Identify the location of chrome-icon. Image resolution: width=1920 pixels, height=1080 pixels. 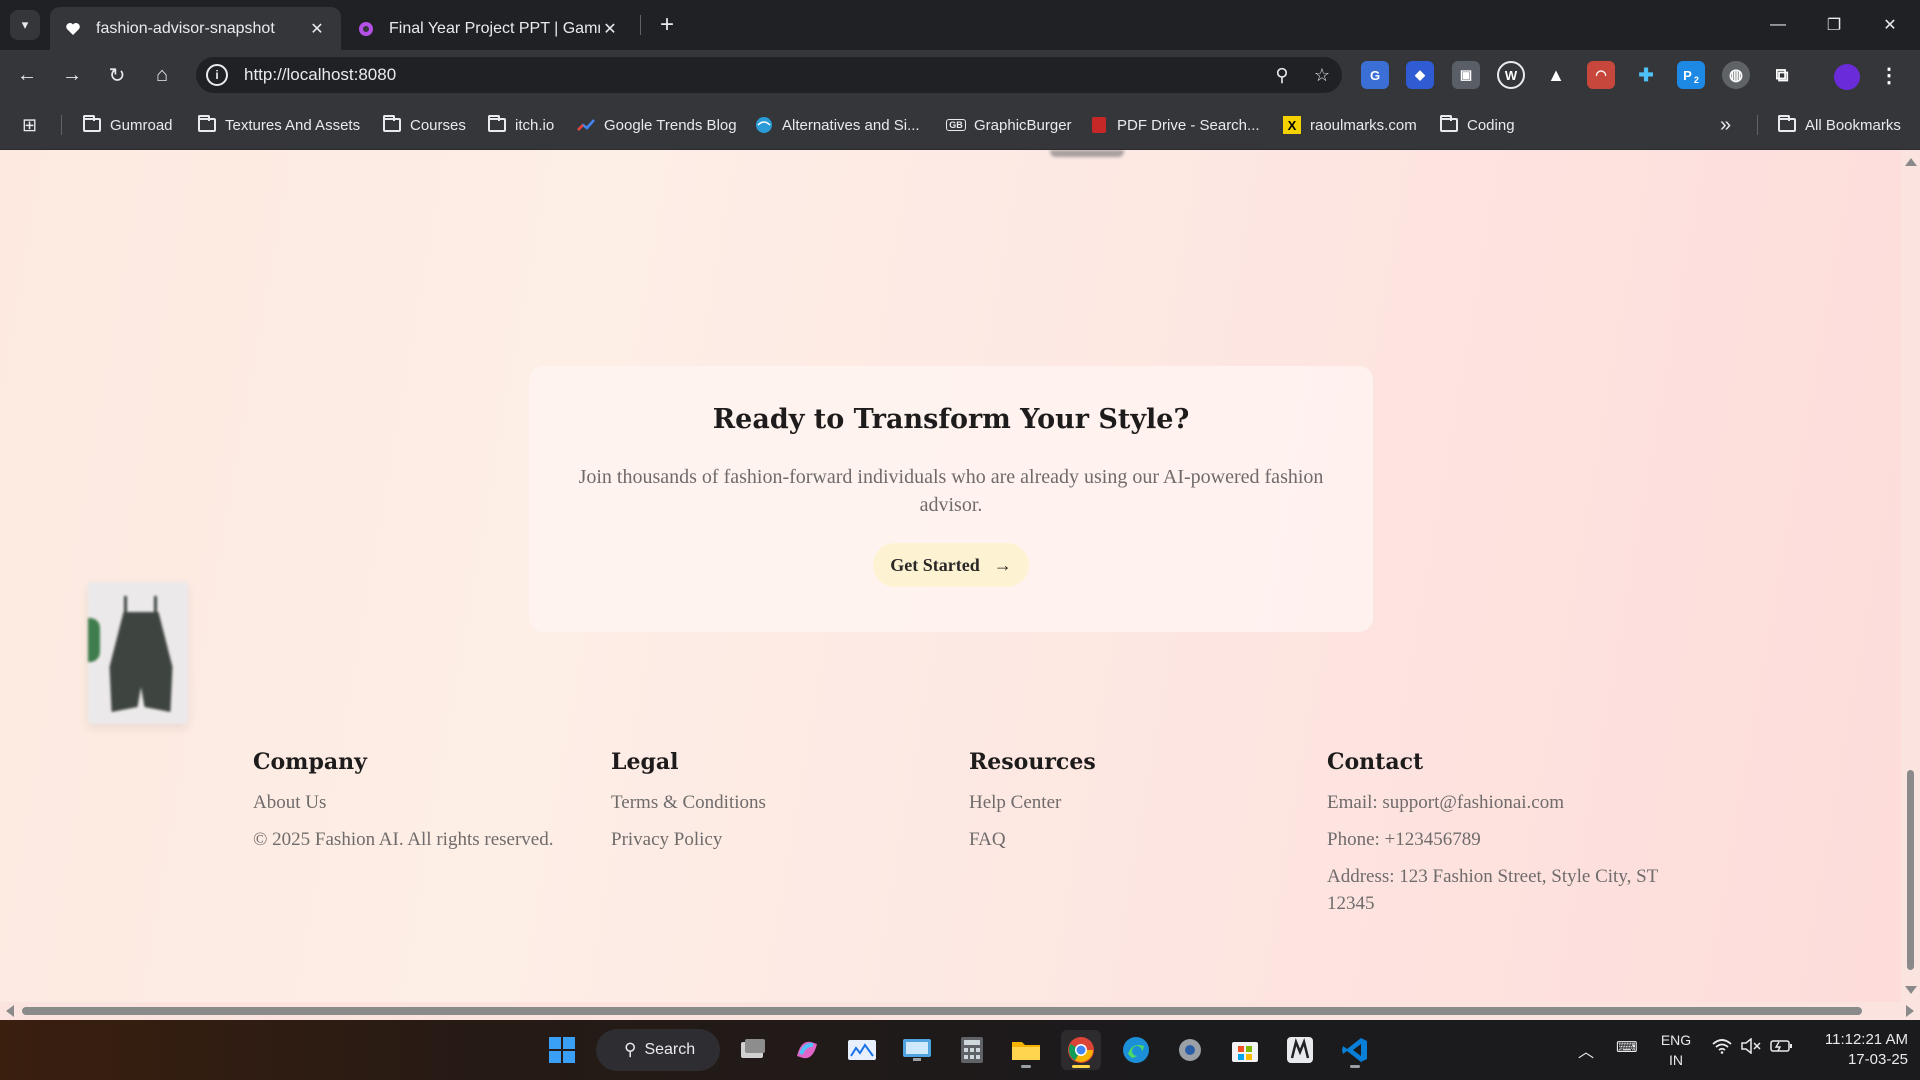
(1081, 1050).